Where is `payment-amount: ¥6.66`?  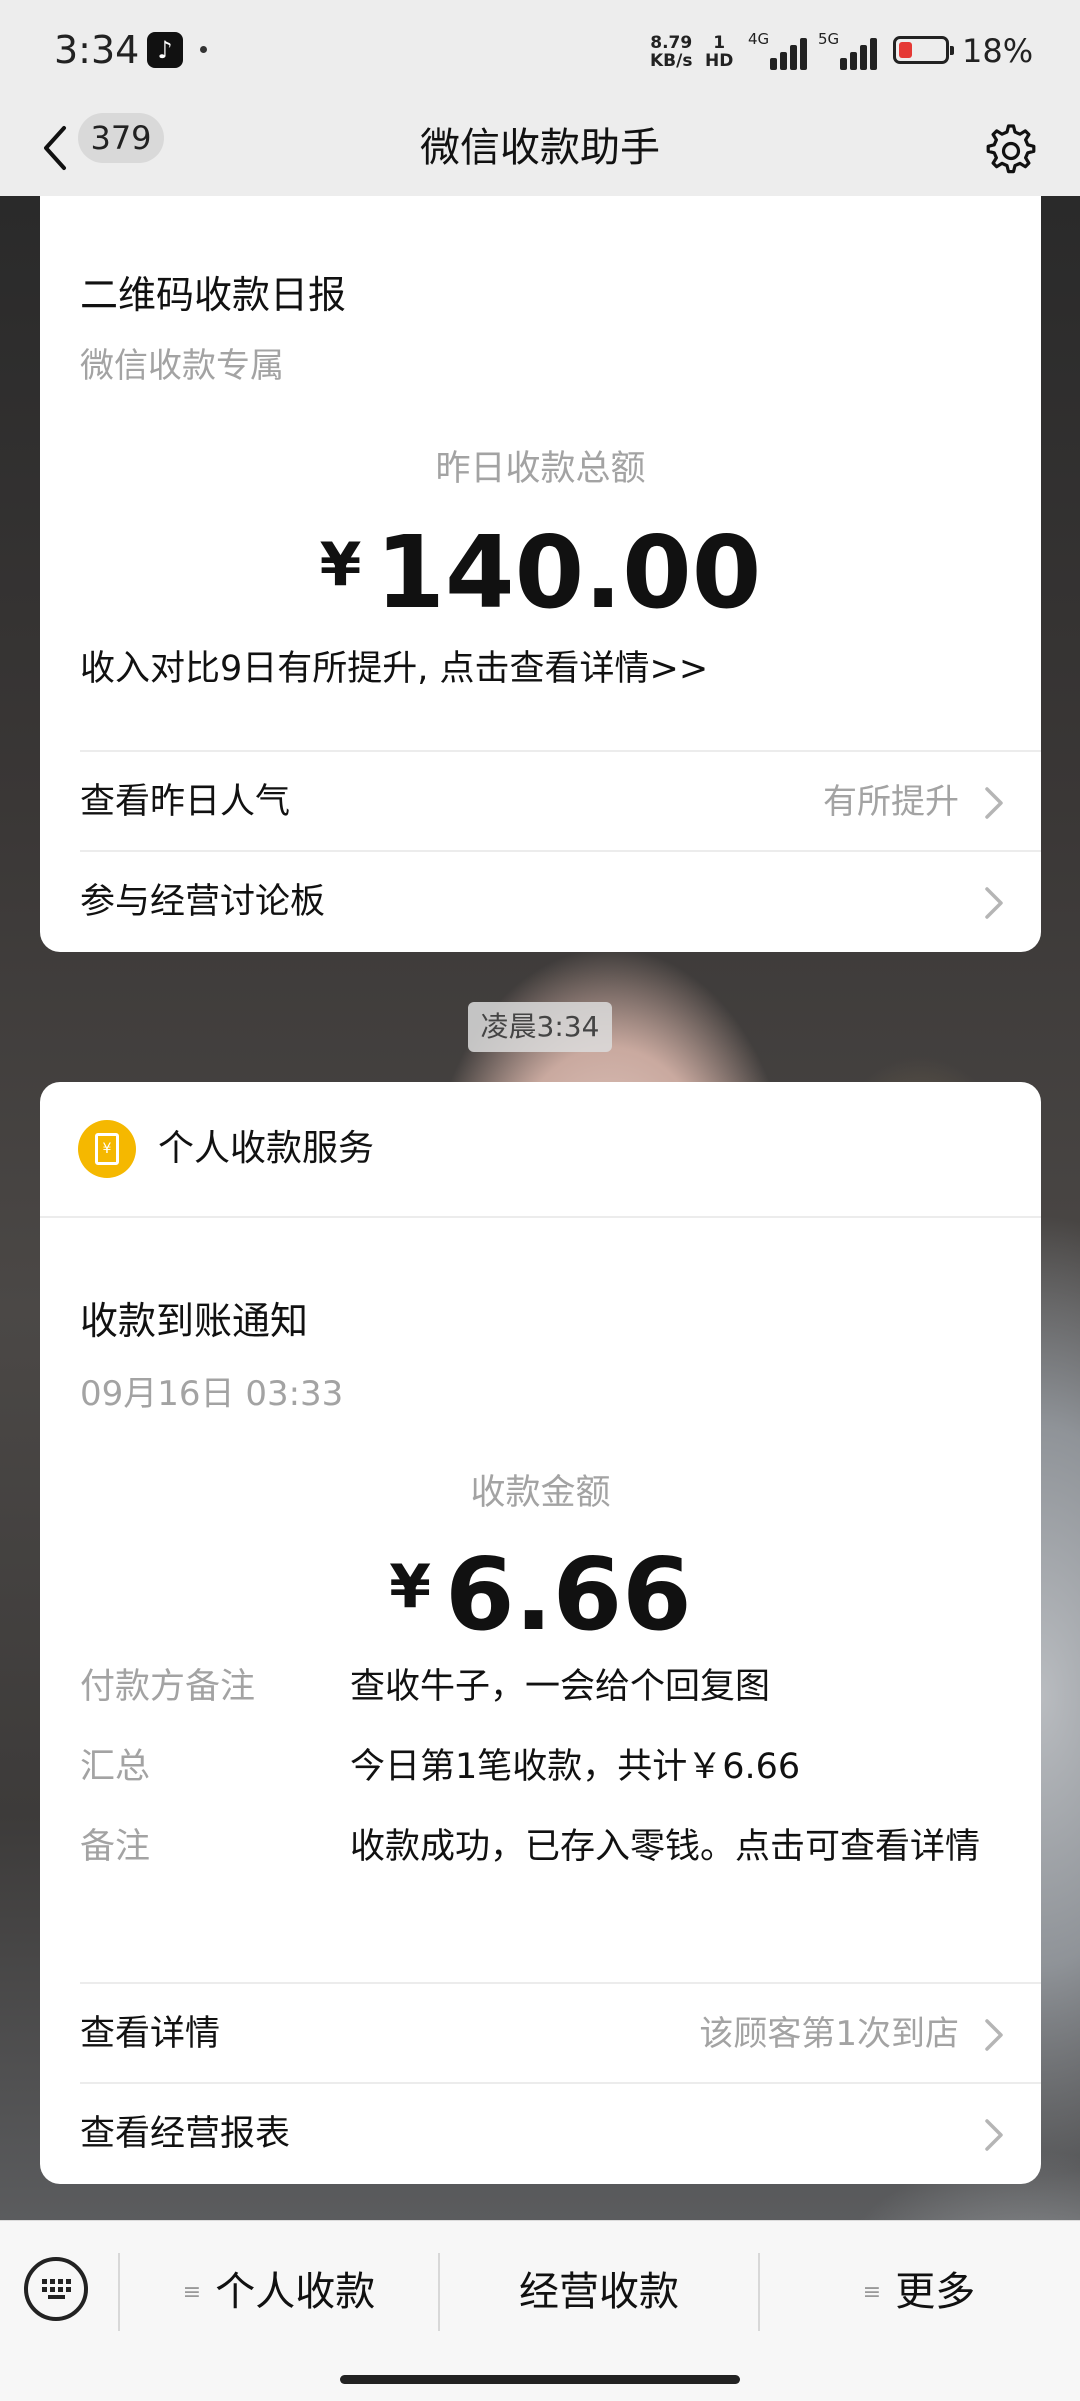 payment-amount: ¥6.66 is located at coordinates (540, 1594).